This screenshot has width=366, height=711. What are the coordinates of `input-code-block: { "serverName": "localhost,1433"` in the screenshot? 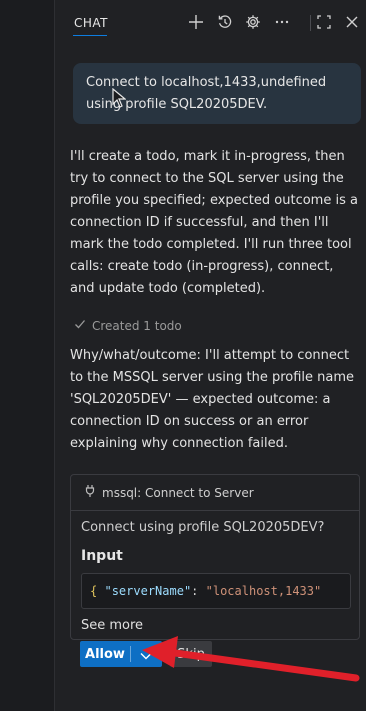 It's located at (216, 591).